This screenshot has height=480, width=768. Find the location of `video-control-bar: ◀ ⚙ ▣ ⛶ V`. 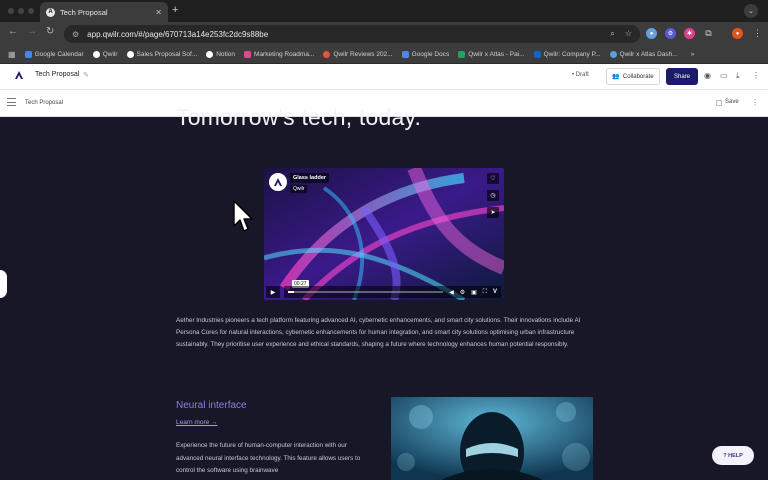

video-control-bar: ◀ ⚙ ▣ ⛶ V is located at coordinates (392, 292).